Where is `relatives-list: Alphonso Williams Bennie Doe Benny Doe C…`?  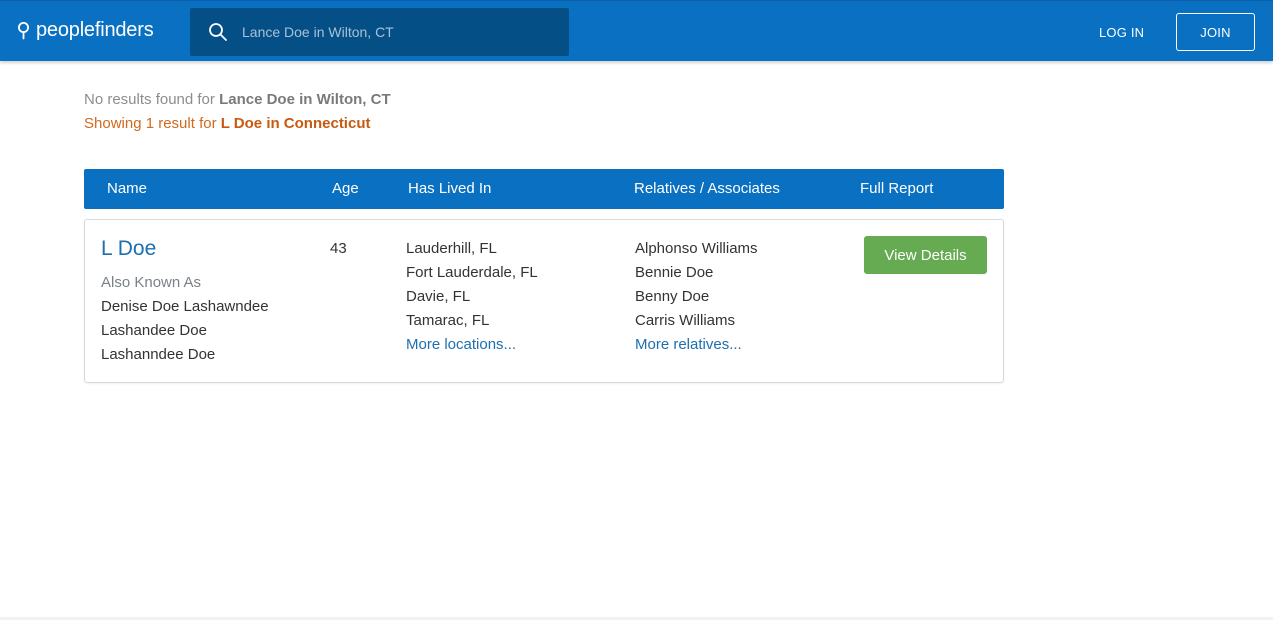
relatives-list: Alphonso Williams Bennie Doe Benny Doe C… is located at coordinates (696, 297).